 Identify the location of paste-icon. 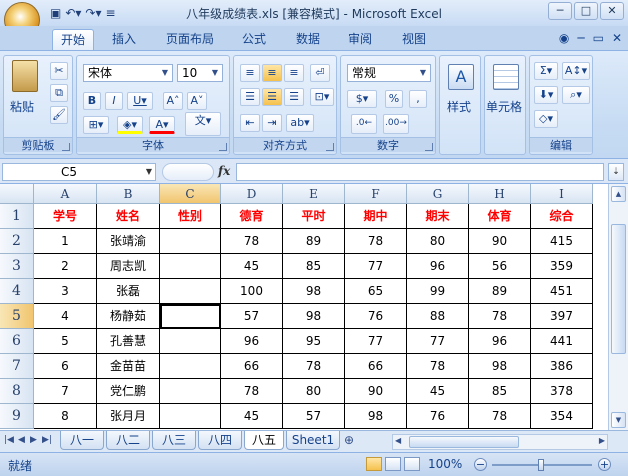
(25, 76).